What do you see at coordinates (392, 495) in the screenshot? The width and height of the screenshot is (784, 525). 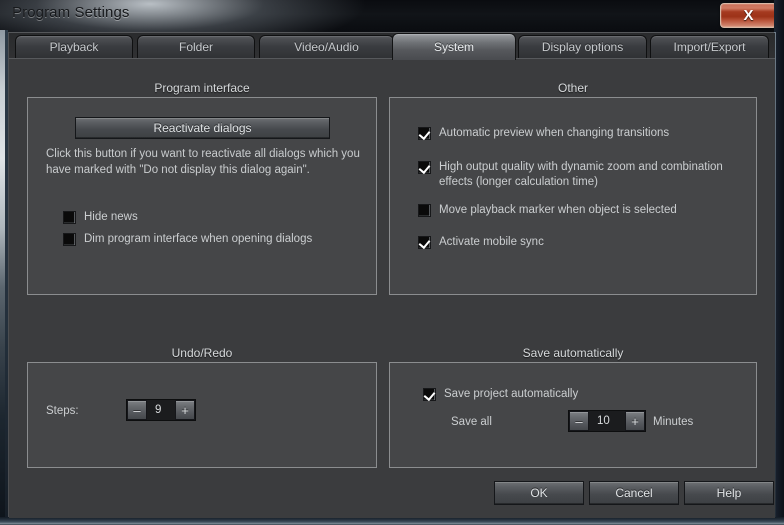 I see `dialog-footer: OK Cancel Help` at bounding box center [392, 495].